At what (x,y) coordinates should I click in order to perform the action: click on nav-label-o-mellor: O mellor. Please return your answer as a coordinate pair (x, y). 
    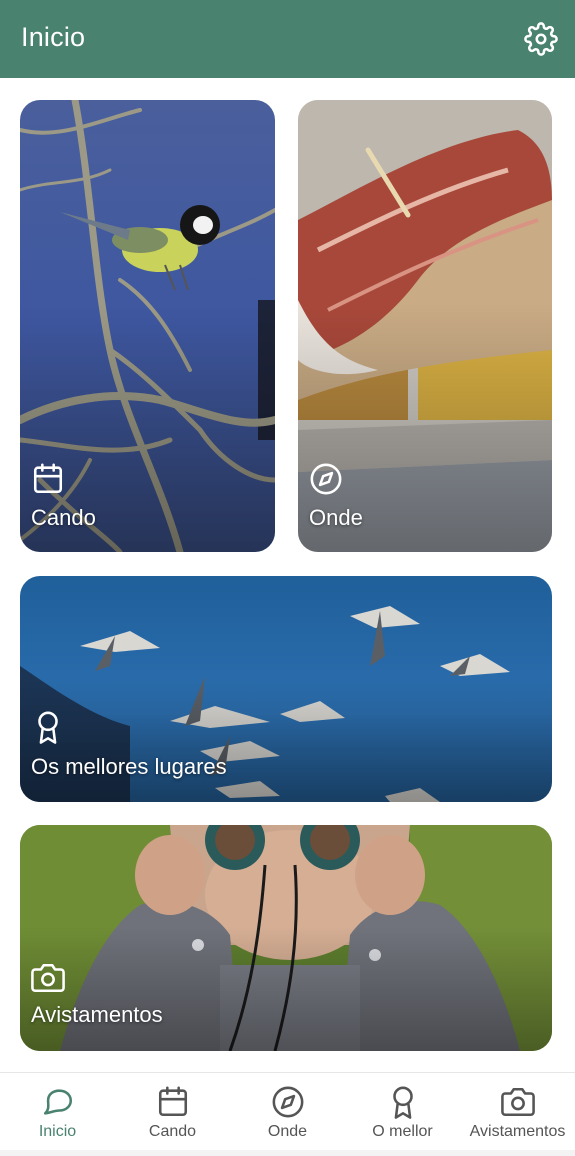
    Looking at the image, I should click on (402, 1131).